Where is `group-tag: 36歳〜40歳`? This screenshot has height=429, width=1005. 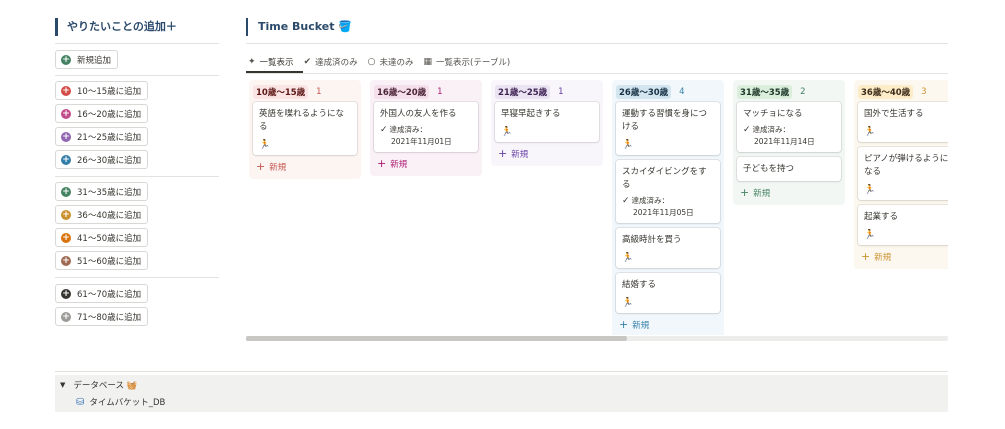 group-tag: 36歳〜40歳 is located at coordinates (886, 91).